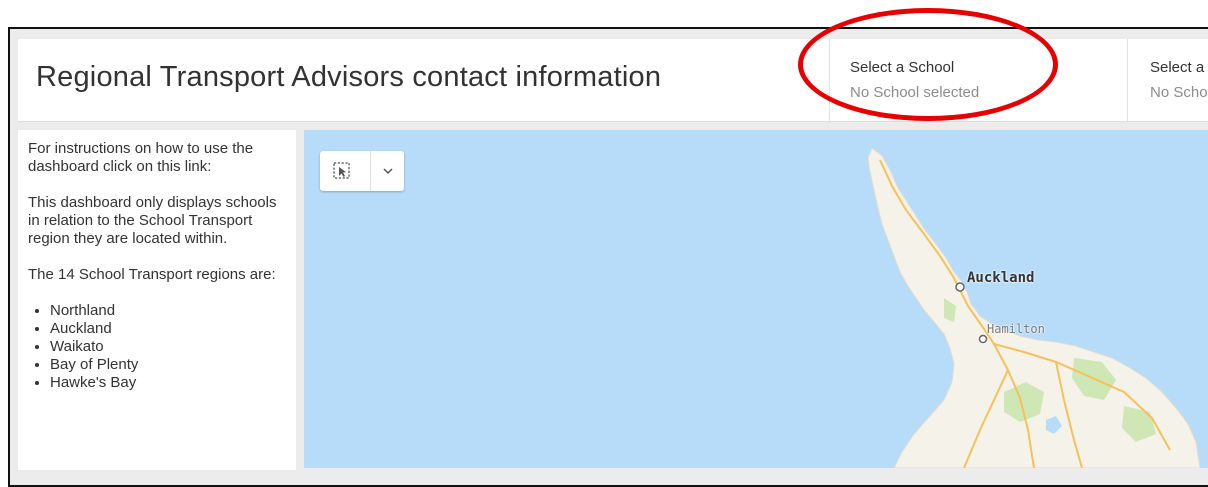 The width and height of the screenshot is (1208, 487). What do you see at coordinates (902, 67) in the screenshot?
I see `school-selector-label: Select a School` at bounding box center [902, 67].